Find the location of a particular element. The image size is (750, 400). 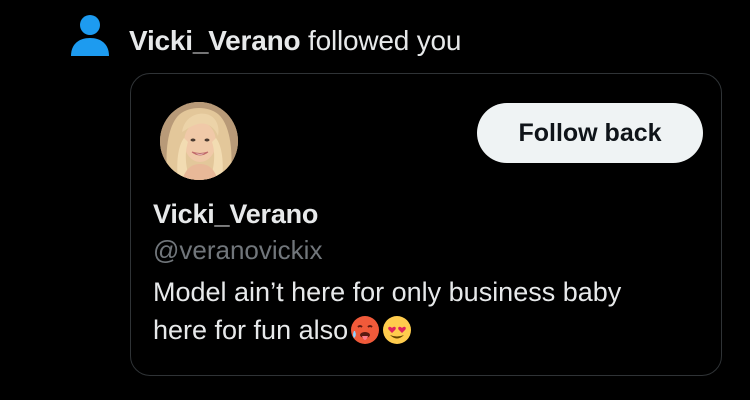

hot-face-emoji is located at coordinates (365, 330).